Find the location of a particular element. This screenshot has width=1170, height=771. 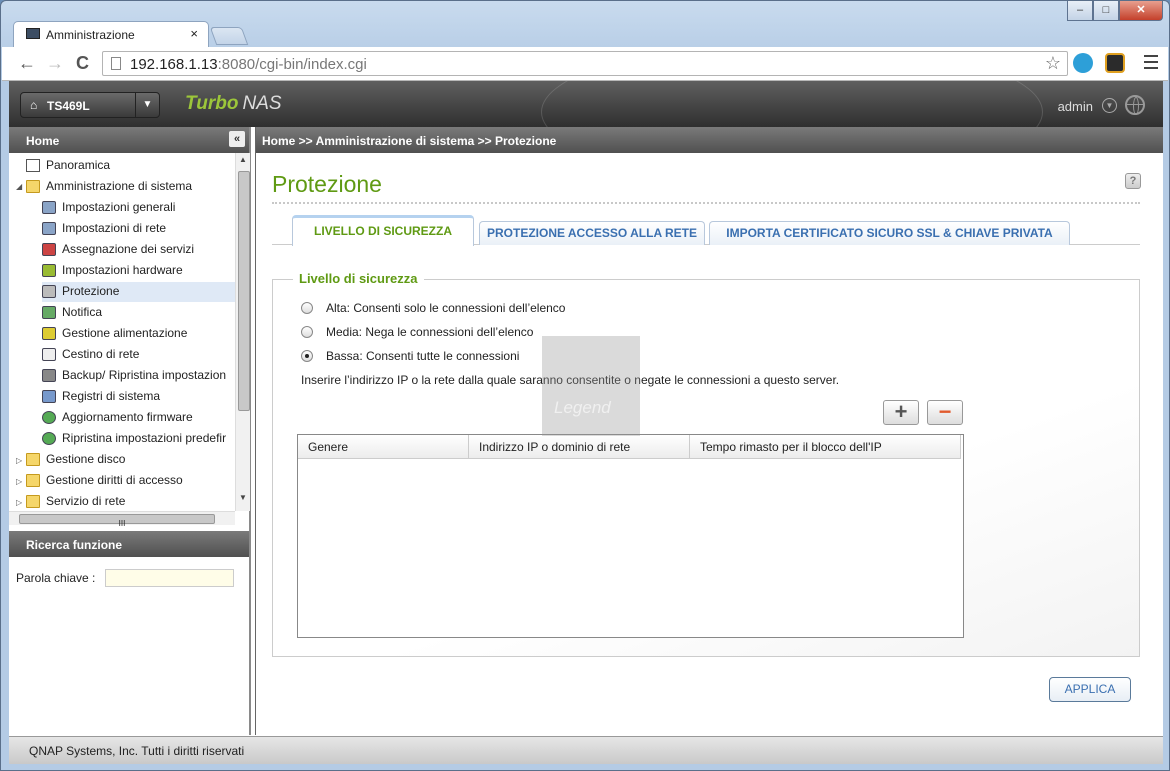

tab-favicon-icon is located at coordinates (33, 33).